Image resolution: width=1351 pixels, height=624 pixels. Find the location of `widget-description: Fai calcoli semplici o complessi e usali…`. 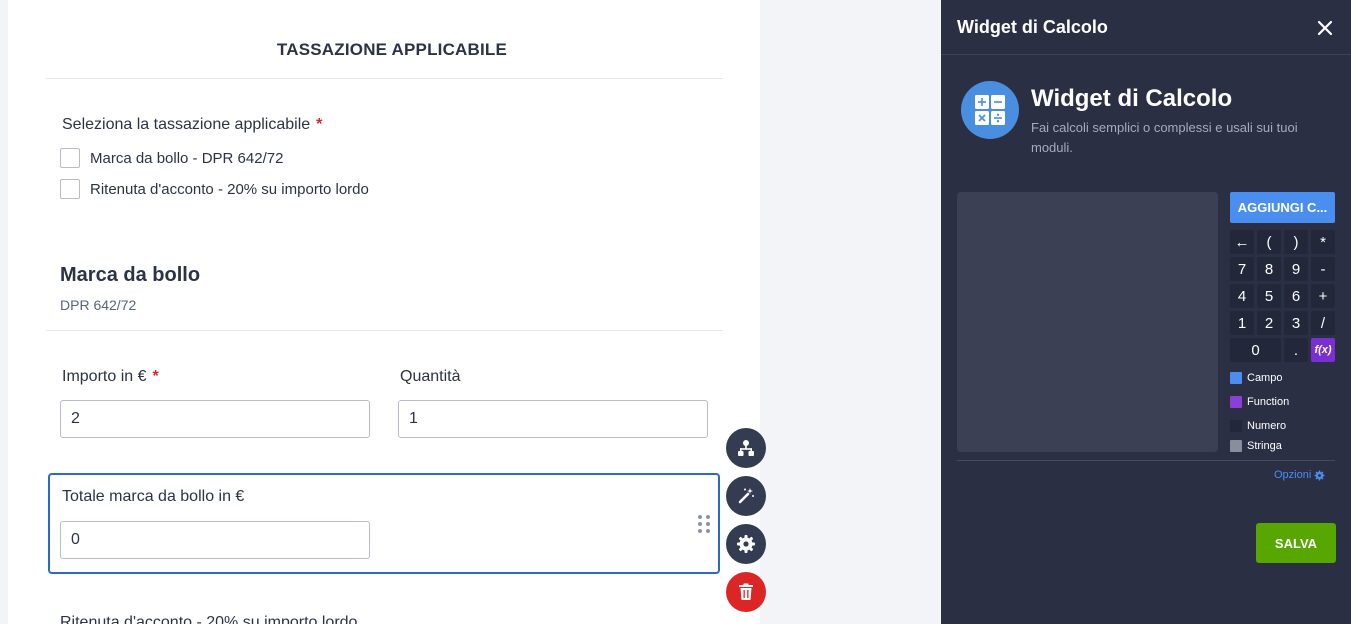

widget-description: Fai calcoli semplici o complessi e usali… is located at coordinates (1164, 137).